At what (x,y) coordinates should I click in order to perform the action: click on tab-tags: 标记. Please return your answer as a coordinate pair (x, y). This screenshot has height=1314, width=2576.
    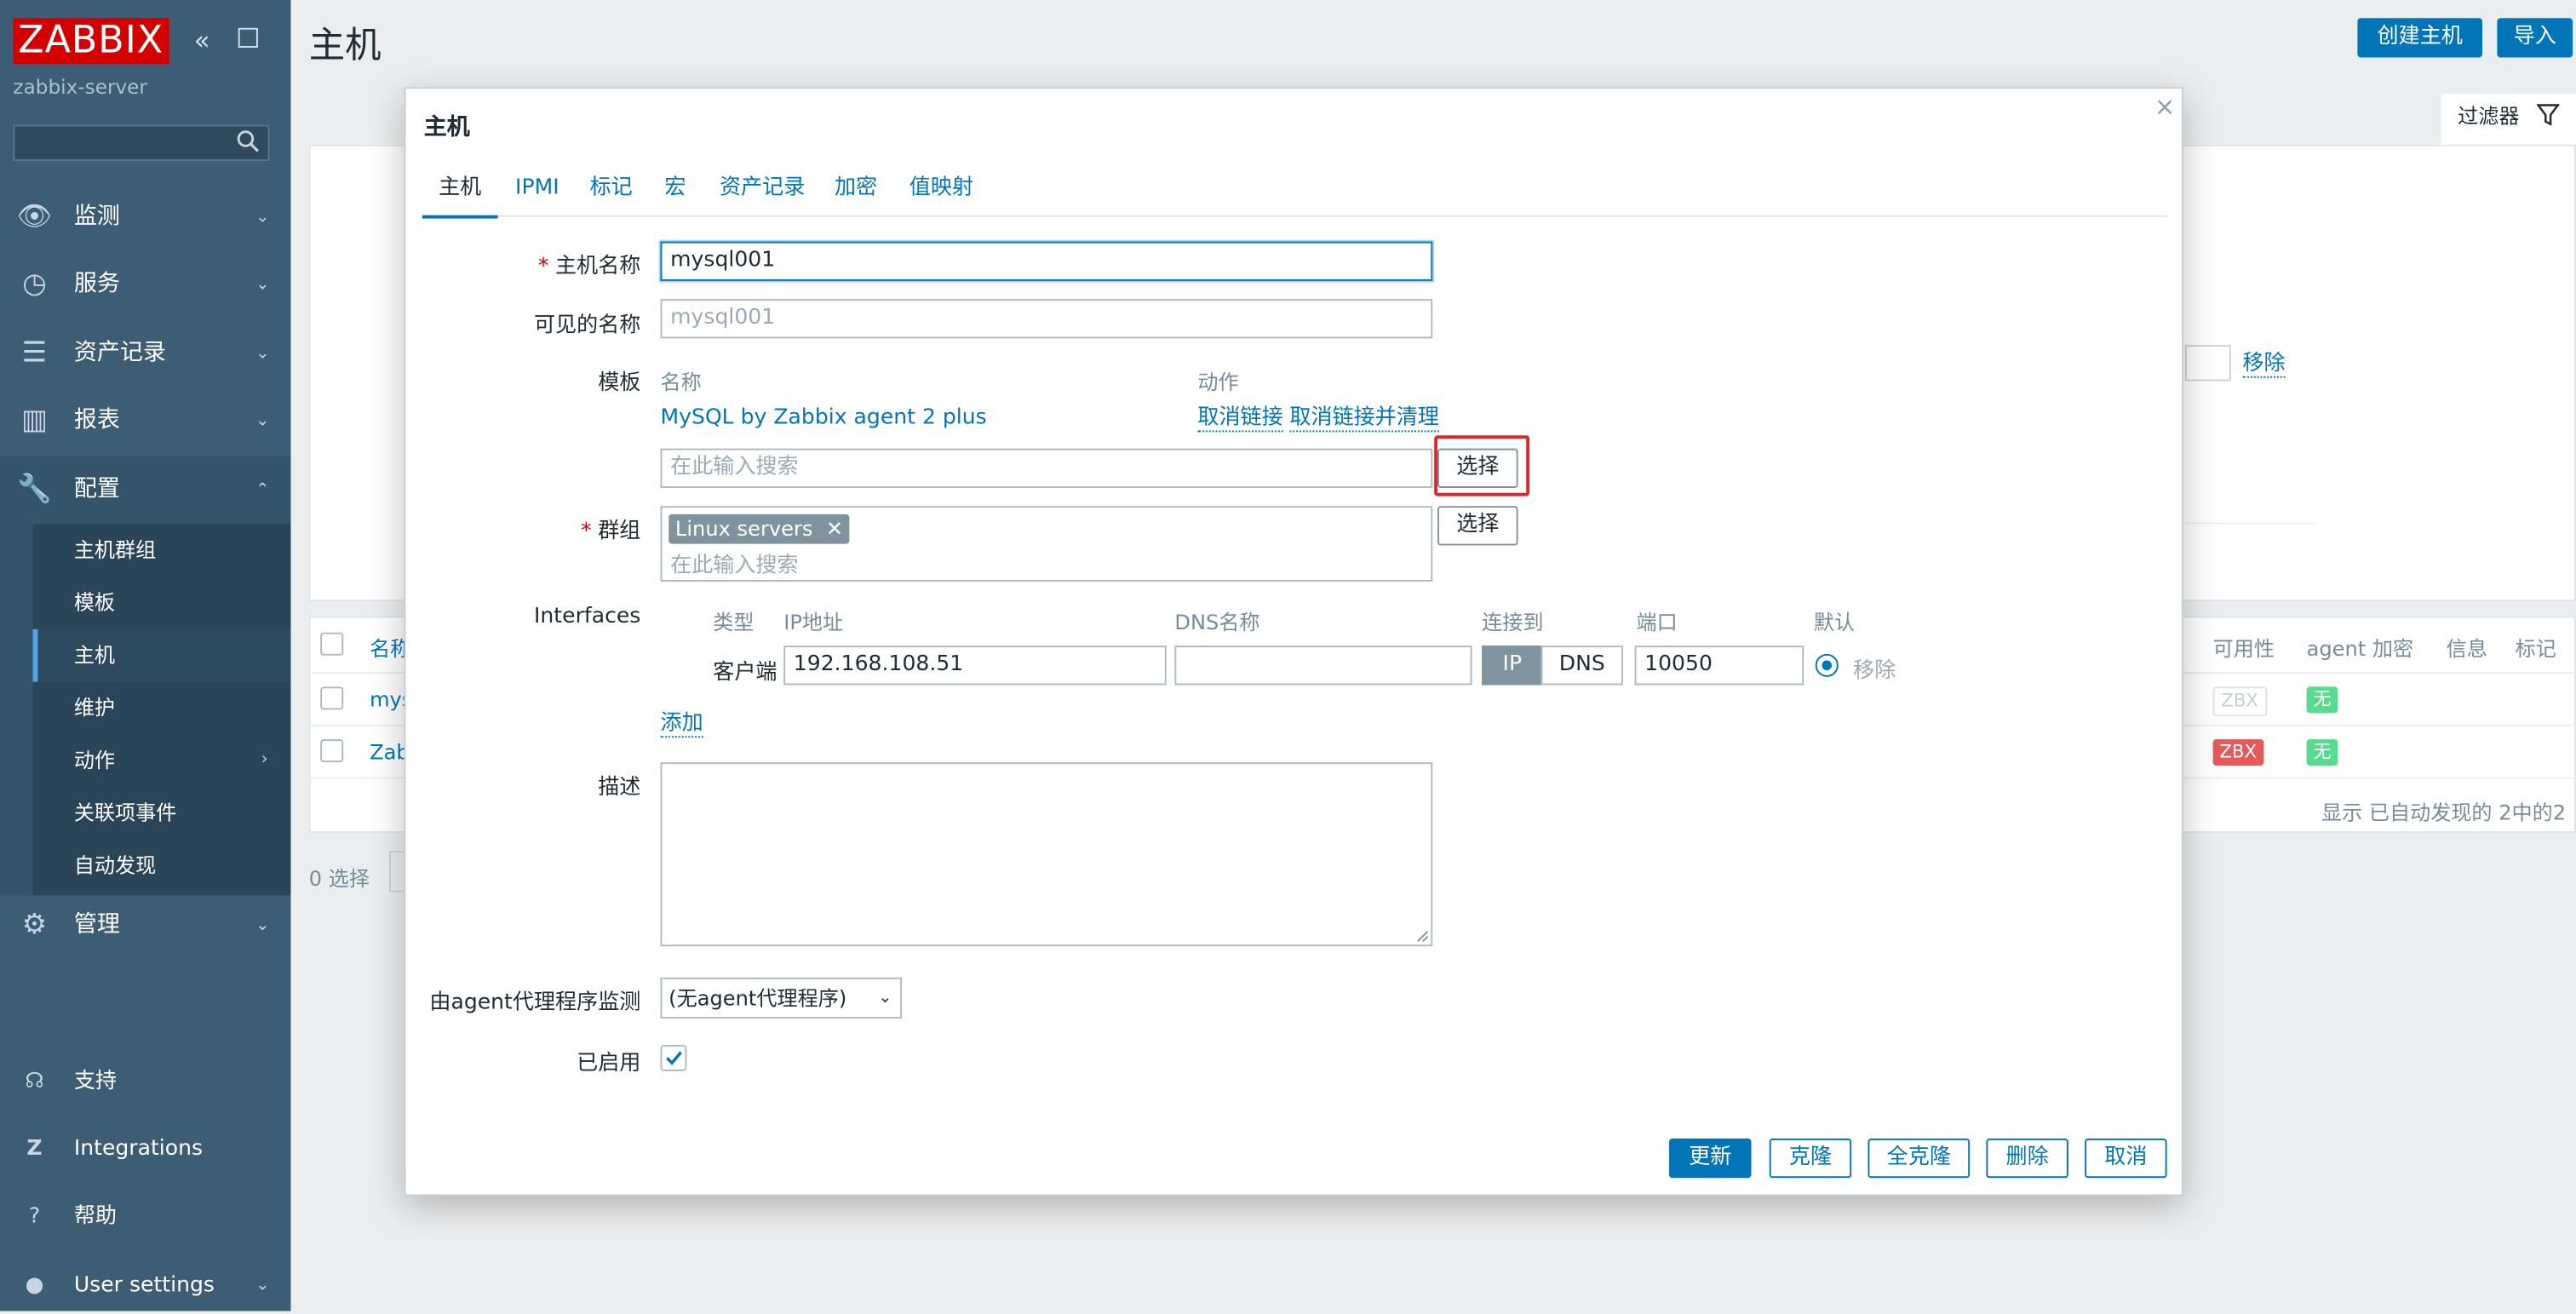
    Looking at the image, I should click on (611, 193).